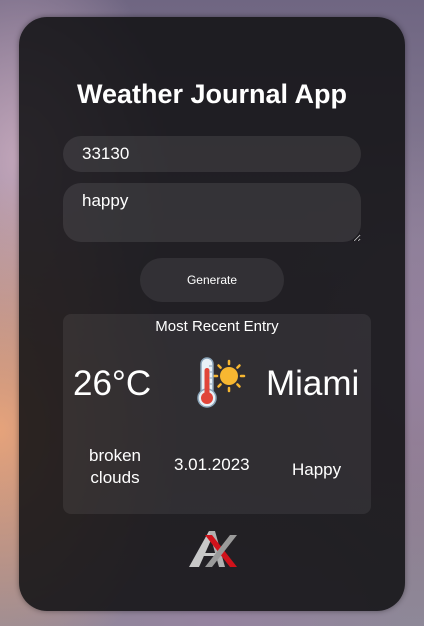  I want to click on ax-logo, so click(213, 549).